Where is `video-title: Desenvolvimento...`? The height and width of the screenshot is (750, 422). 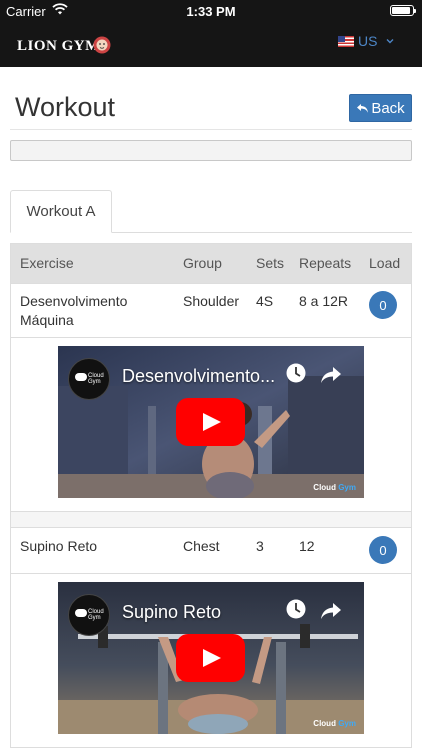
video-title: Desenvolvimento... is located at coordinates (198, 376).